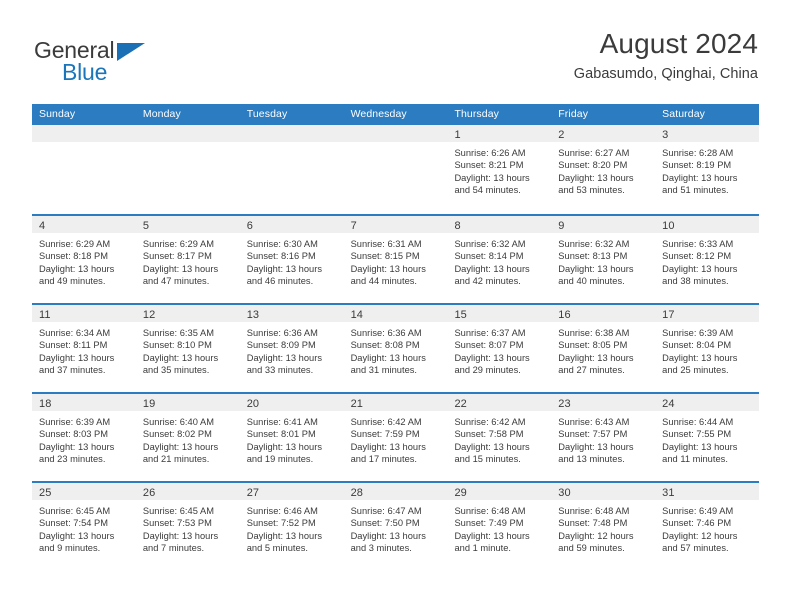 This screenshot has height=612, width=792. I want to click on day-number: 6, so click(249, 226).